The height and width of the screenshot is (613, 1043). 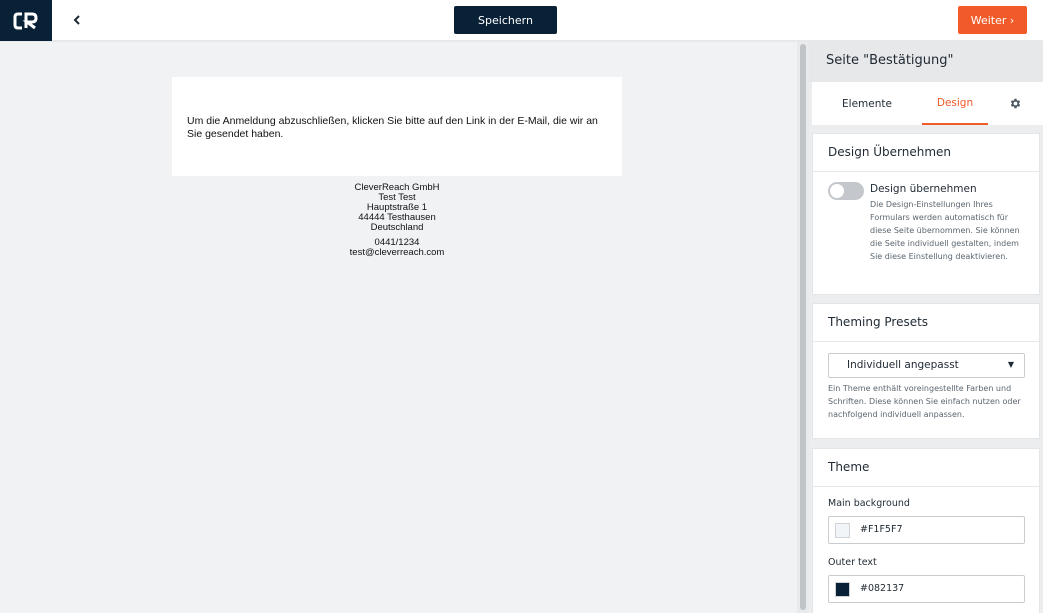 What do you see at coordinates (505, 20) in the screenshot?
I see `save-button: Speichern` at bounding box center [505, 20].